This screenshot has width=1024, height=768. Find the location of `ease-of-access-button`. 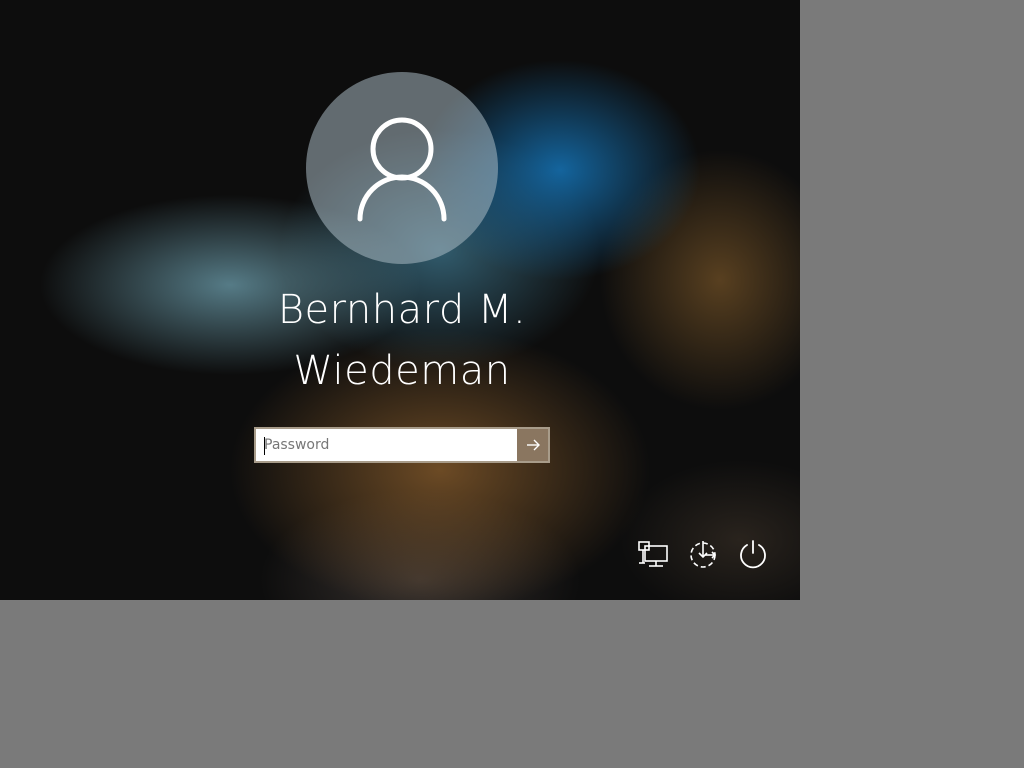

ease-of-access-button is located at coordinates (703, 554).